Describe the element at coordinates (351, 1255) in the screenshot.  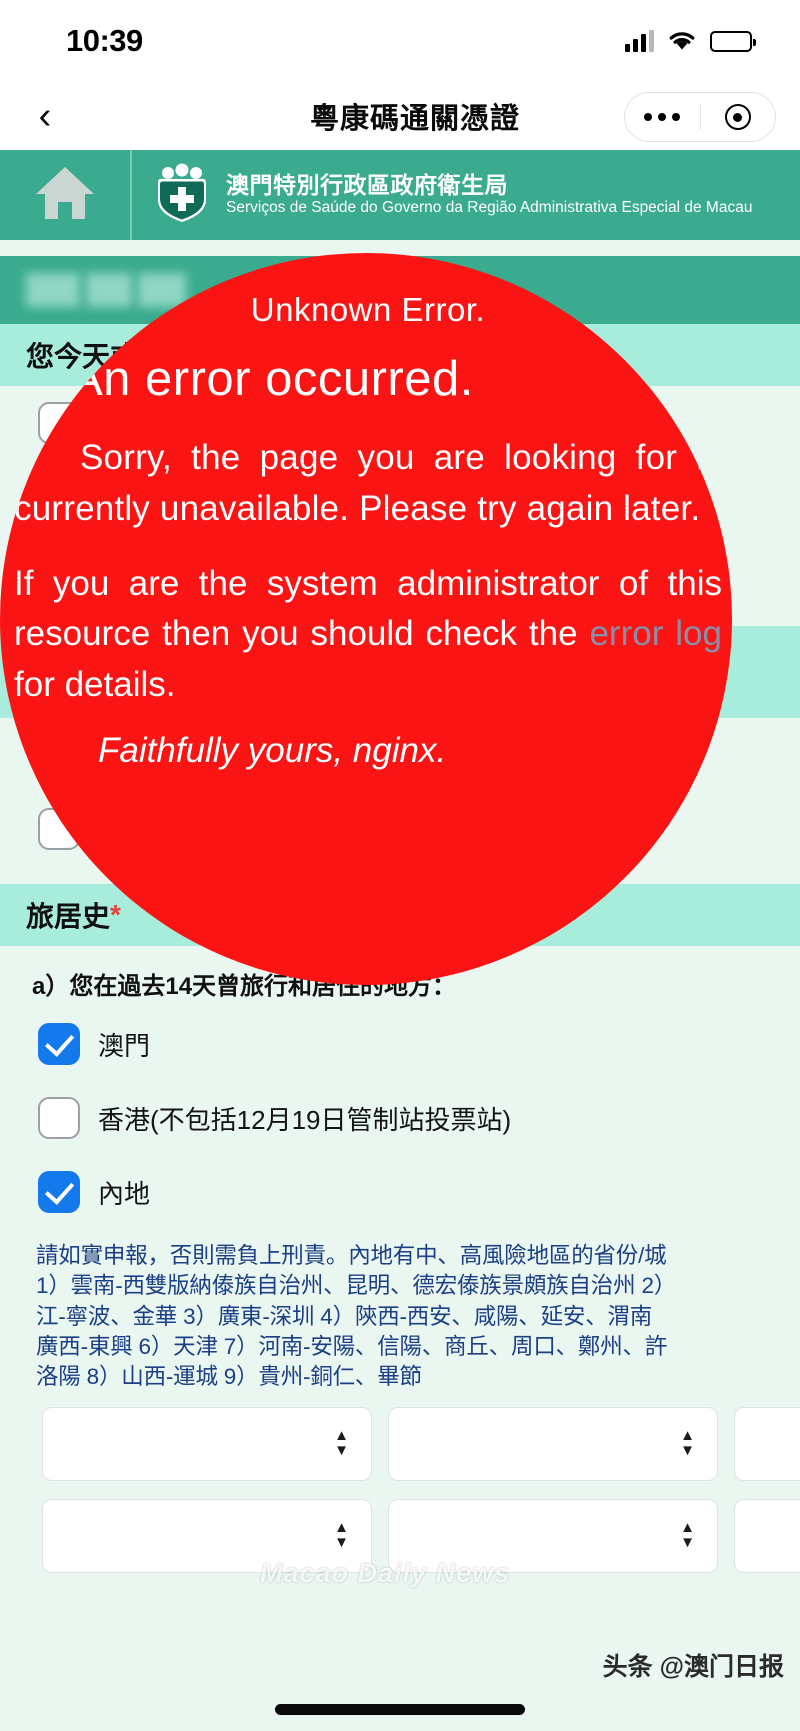
I see `notice-line: 請如實申報，否則需負上刑責。內地有中、高風險地區的省份/城` at that location.